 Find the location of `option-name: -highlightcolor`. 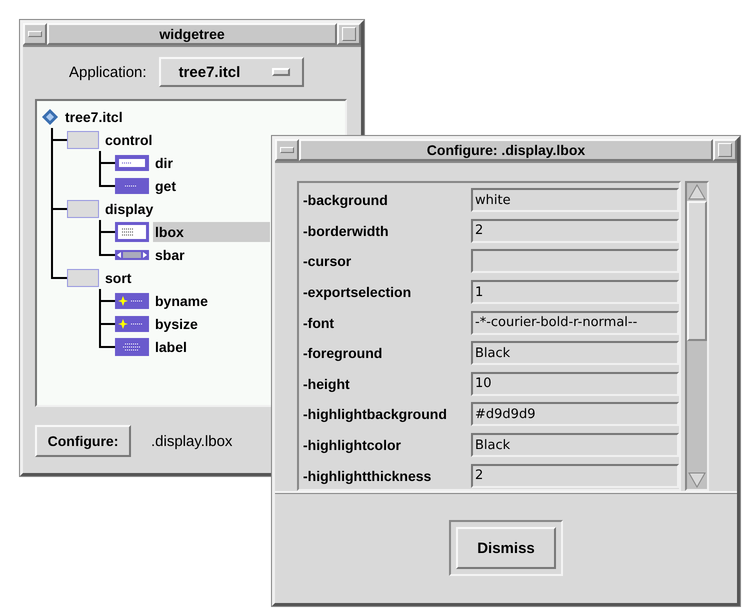

option-name: -highlightcolor is located at coordinates (352, 445).